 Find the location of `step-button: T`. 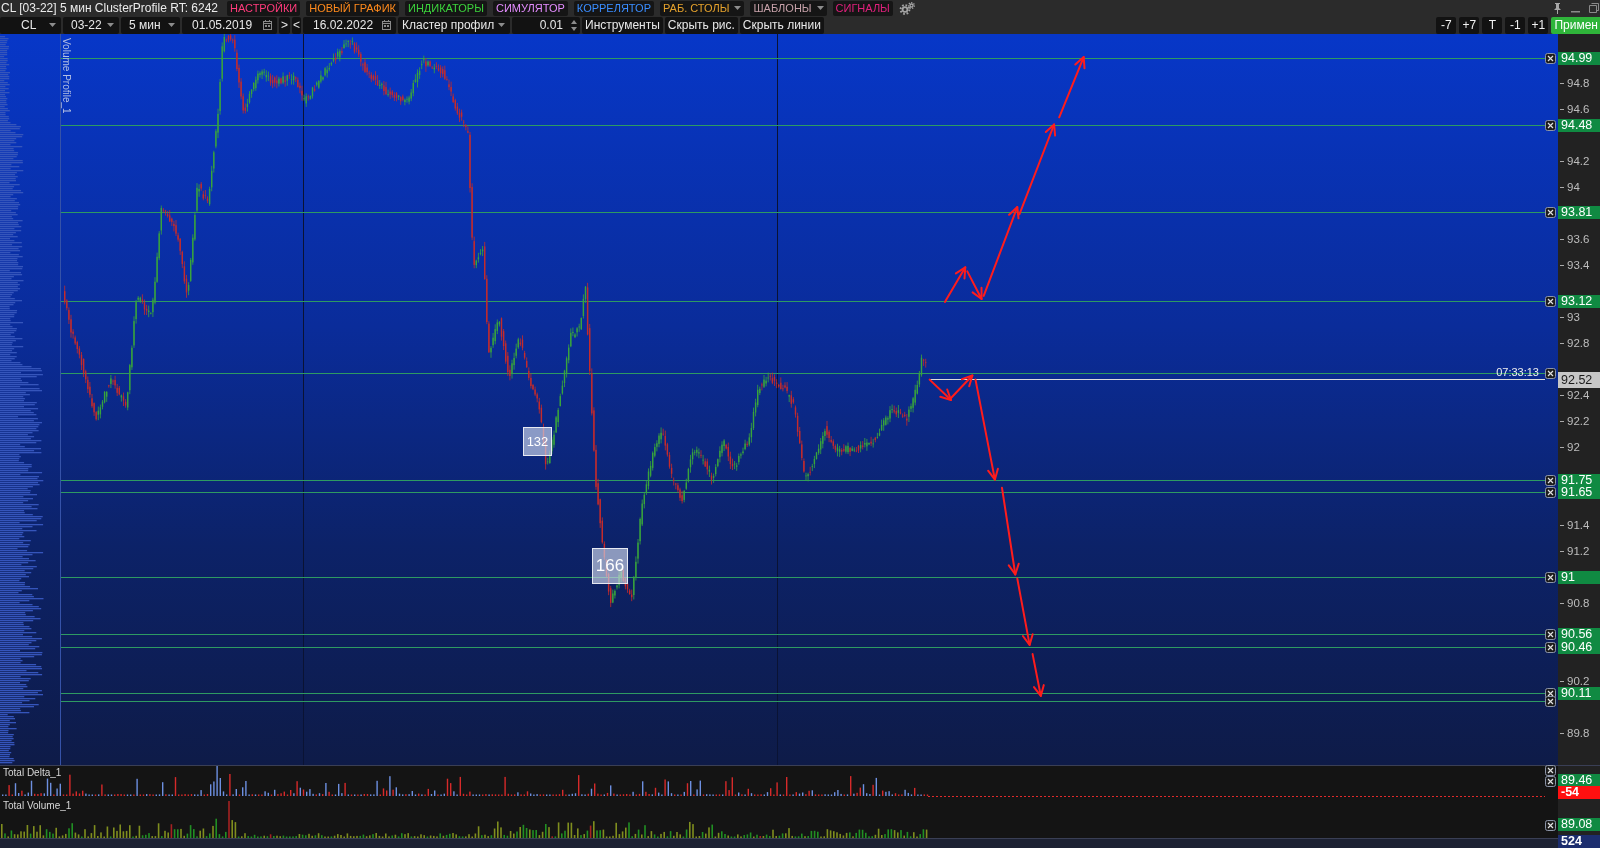

step-button: T is located at coordinates (1492, 25).